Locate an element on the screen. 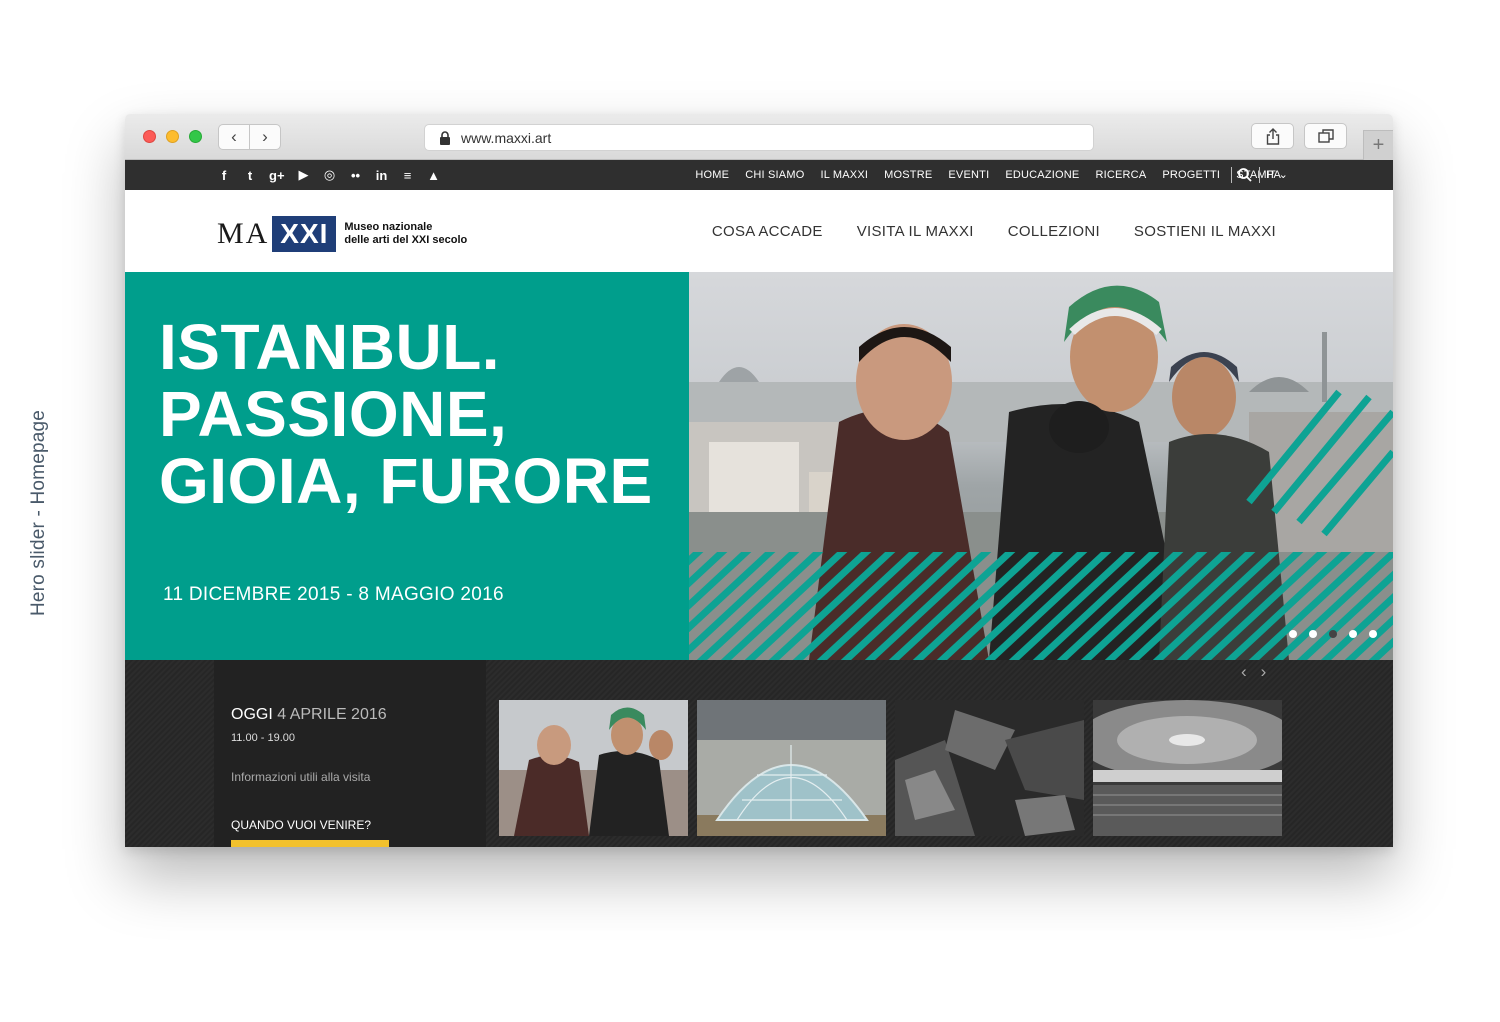  hero-date: 11 DICEMBRE 2015 - 8 MAGGIO 2016 is located at coordinates (333, 594).